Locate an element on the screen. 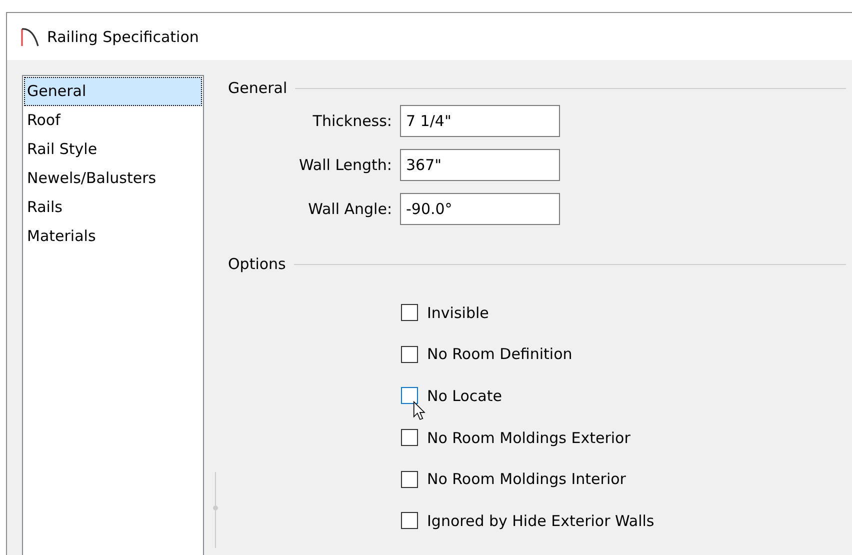  group-title: Options is located at coordinates (257, 264).